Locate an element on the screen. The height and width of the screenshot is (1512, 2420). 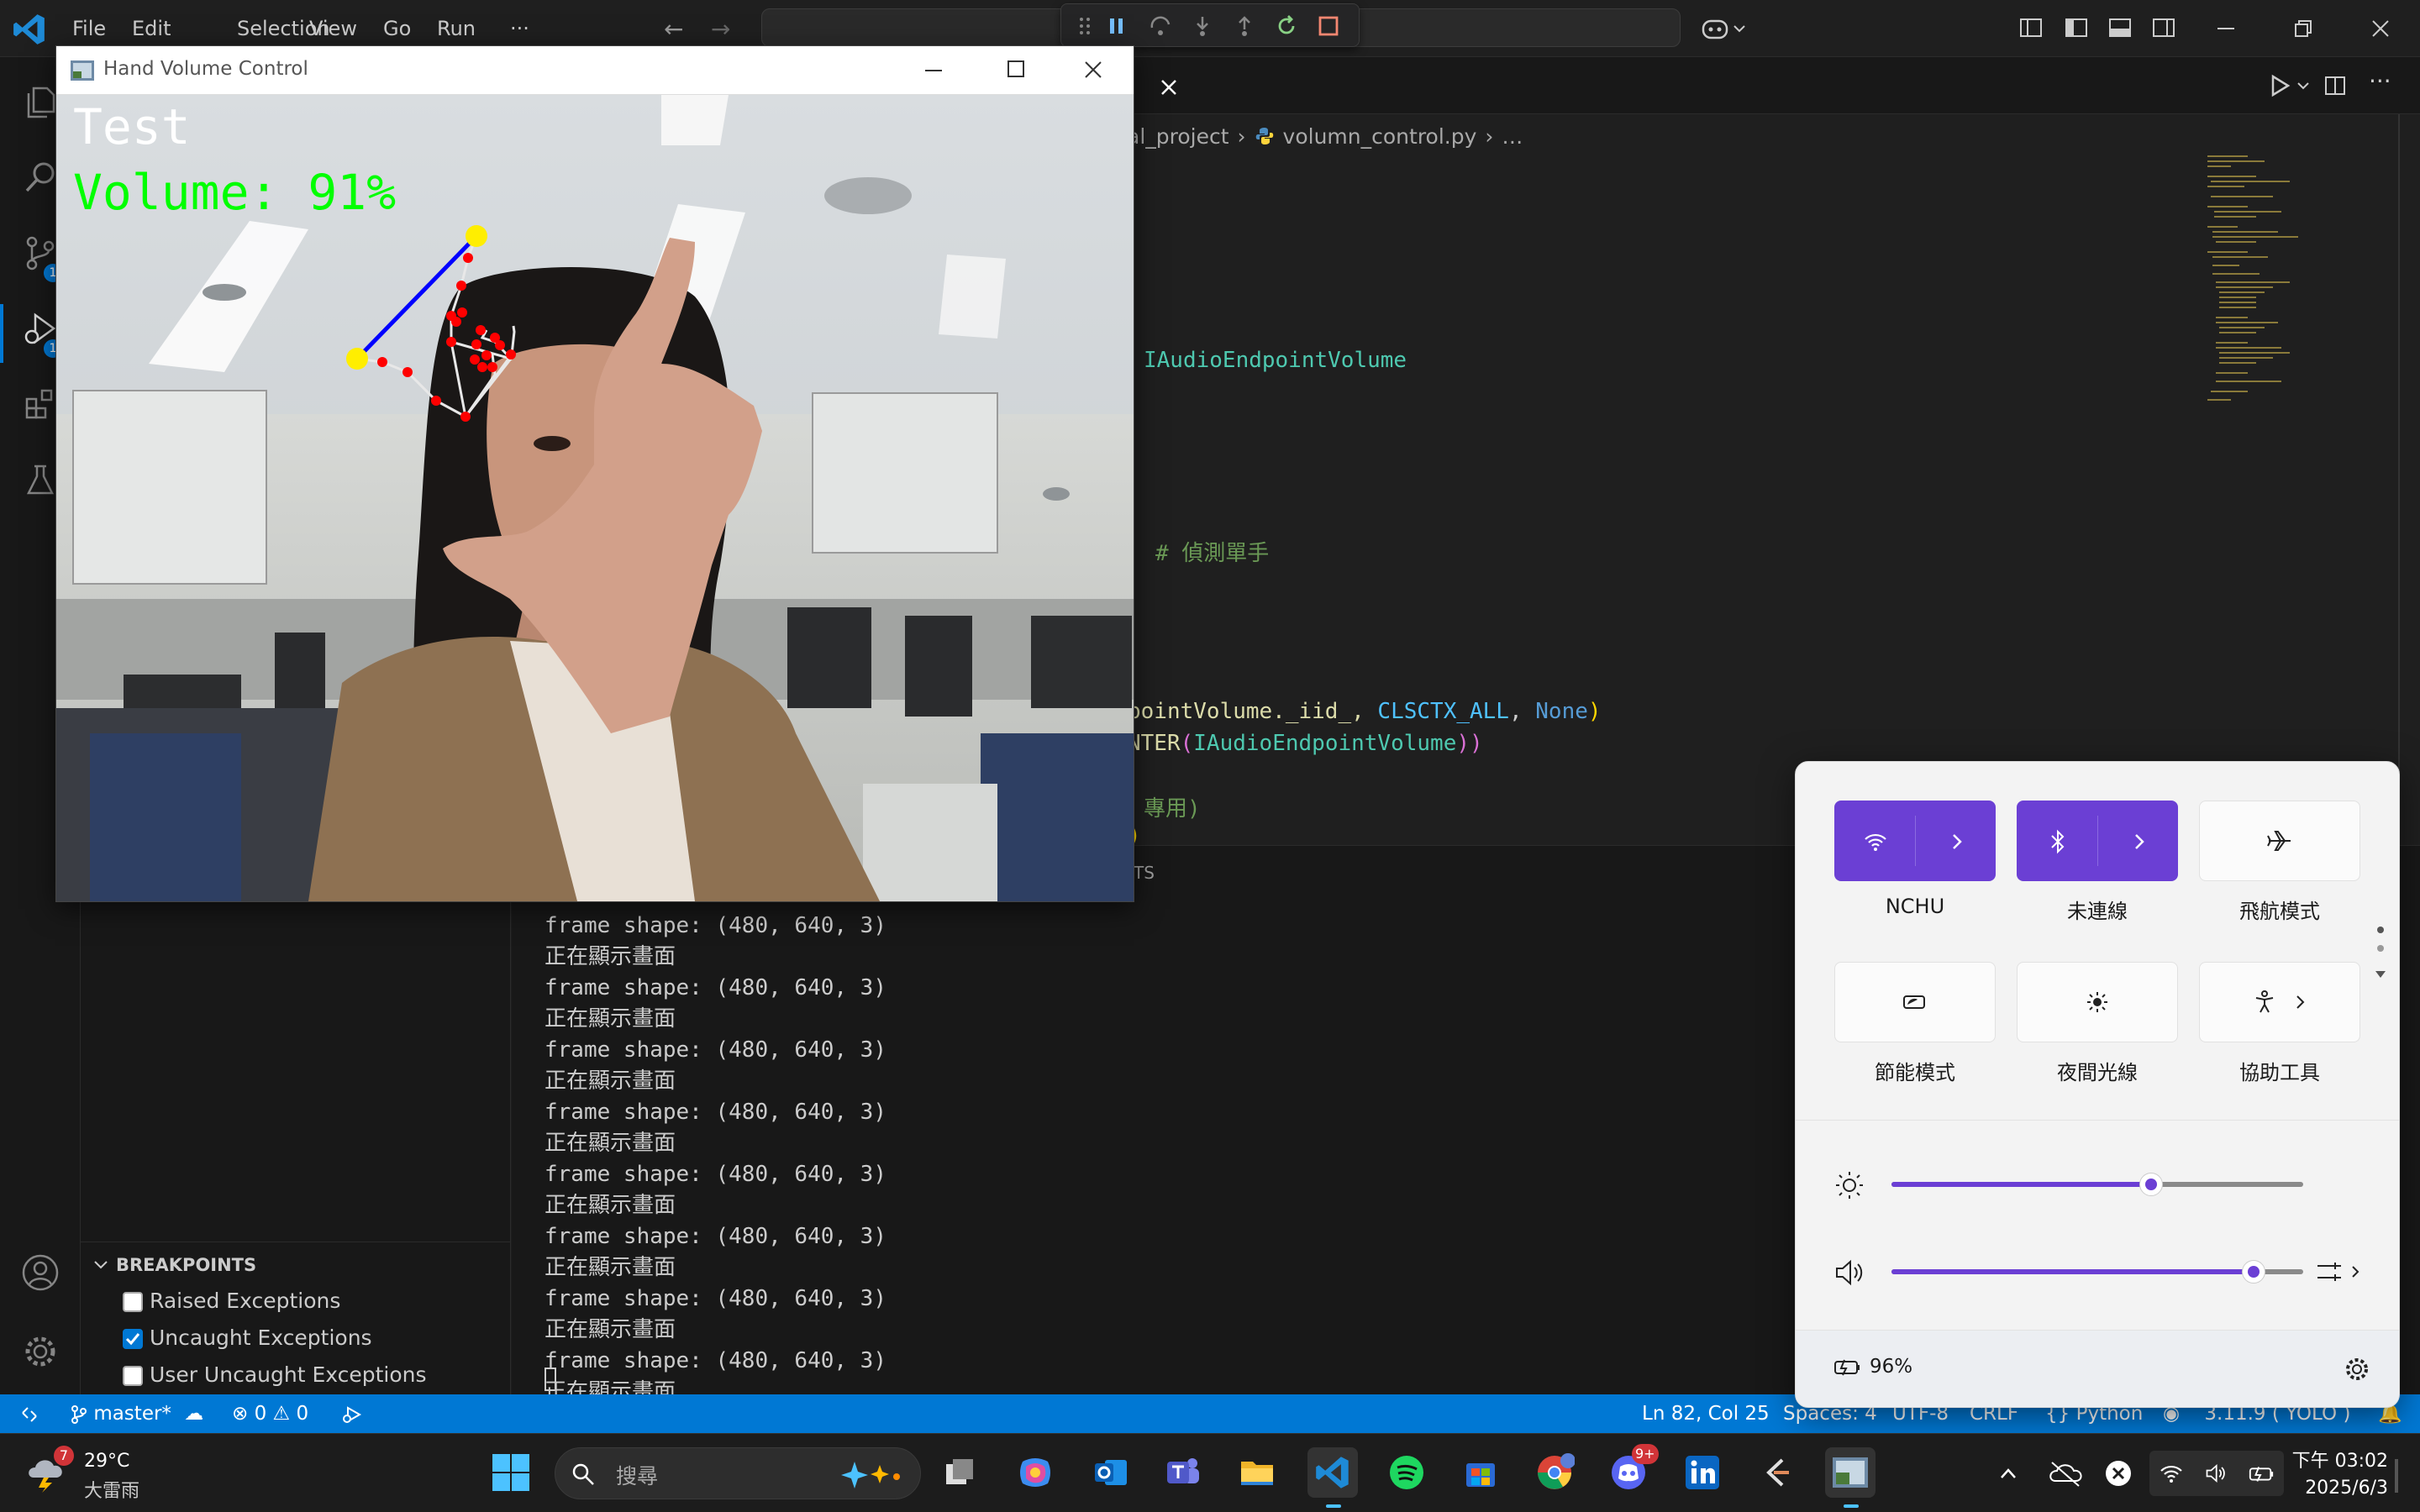
close-icon is located at coordinates (2381, 28).